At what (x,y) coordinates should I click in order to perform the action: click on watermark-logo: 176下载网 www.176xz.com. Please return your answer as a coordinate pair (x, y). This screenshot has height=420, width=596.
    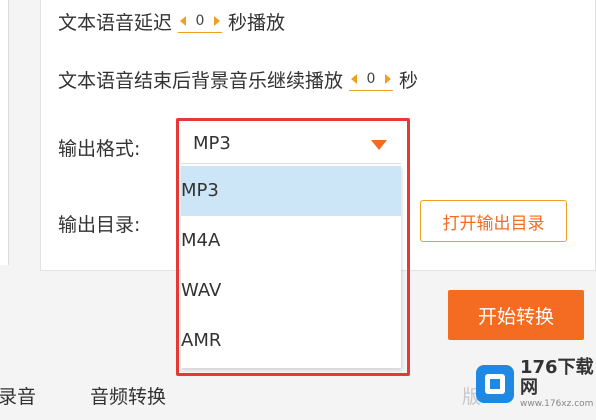
    Looking at the image, I should click on (536, 383).